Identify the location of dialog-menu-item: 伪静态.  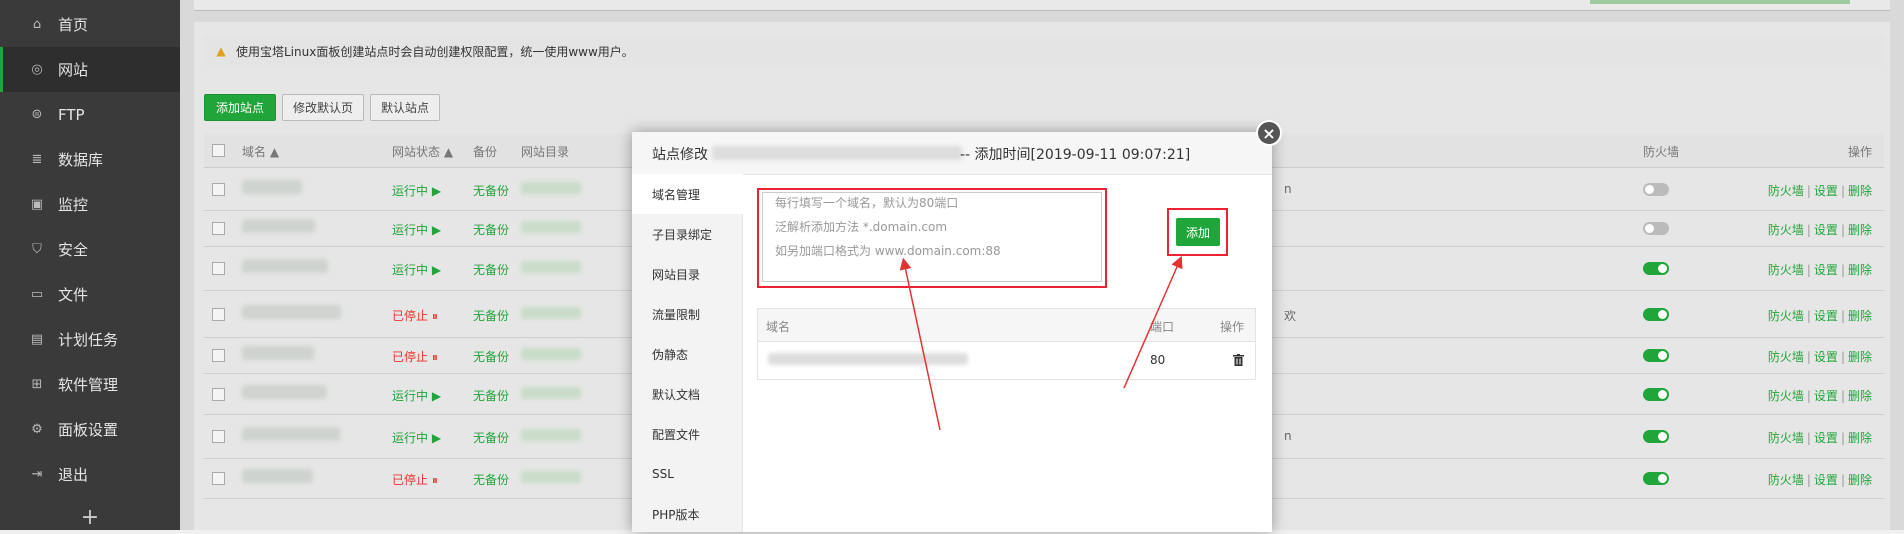
(687, 354).